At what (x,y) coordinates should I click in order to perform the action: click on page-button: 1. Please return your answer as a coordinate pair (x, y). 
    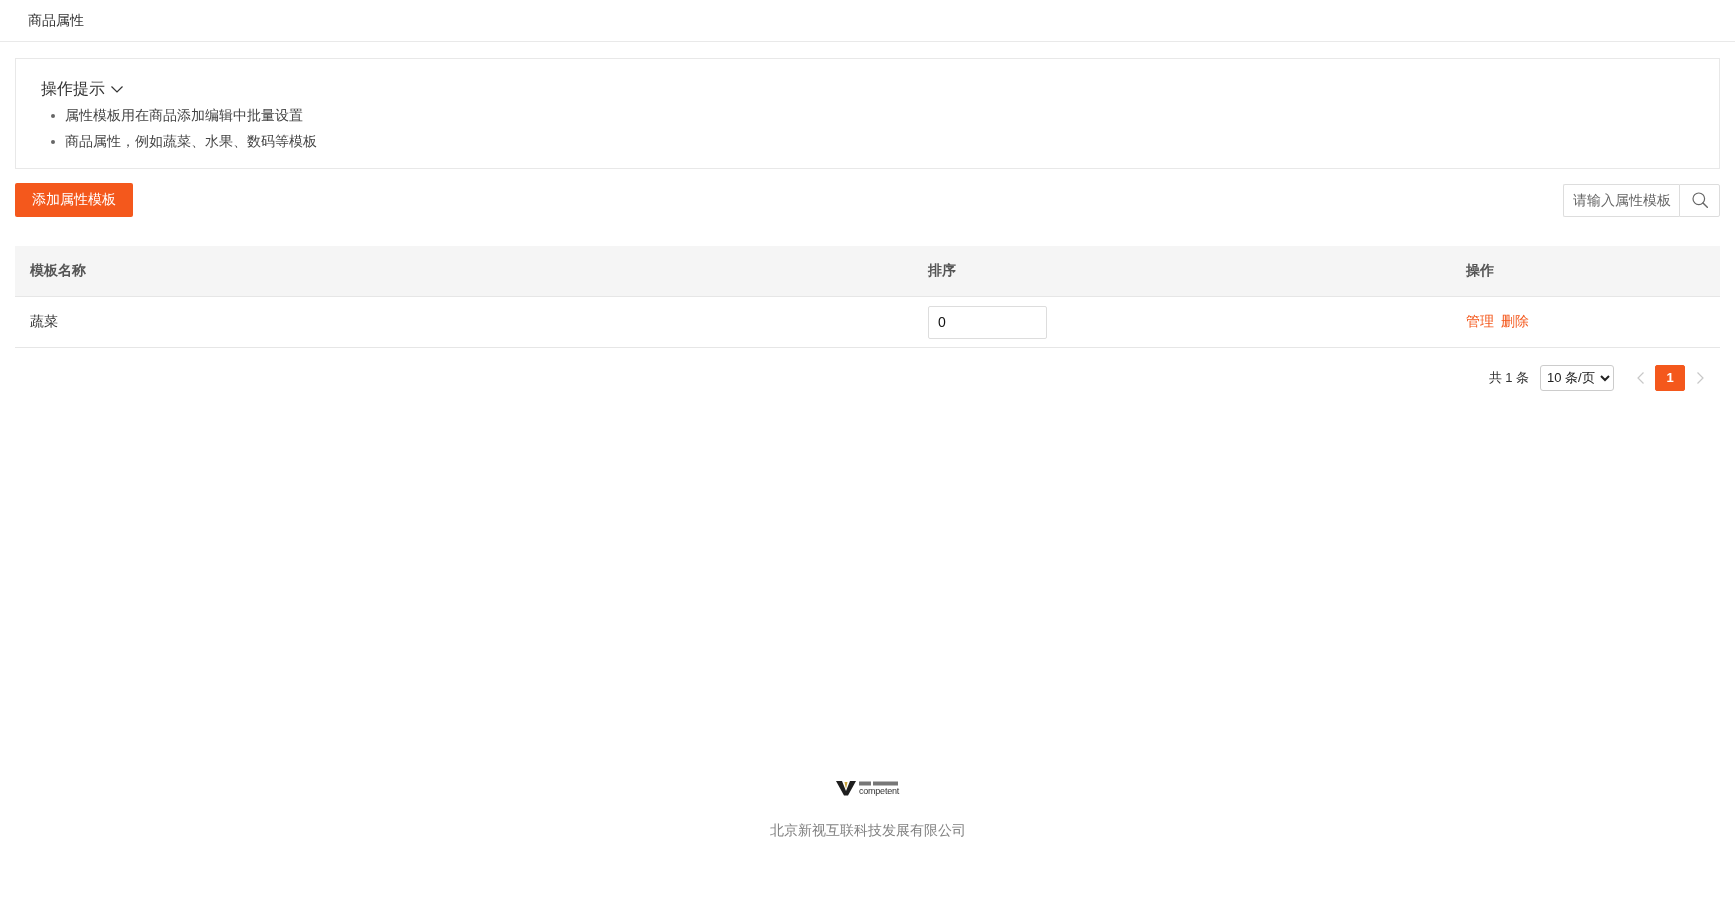
    Looking at the image, I should click on (1670, 377).